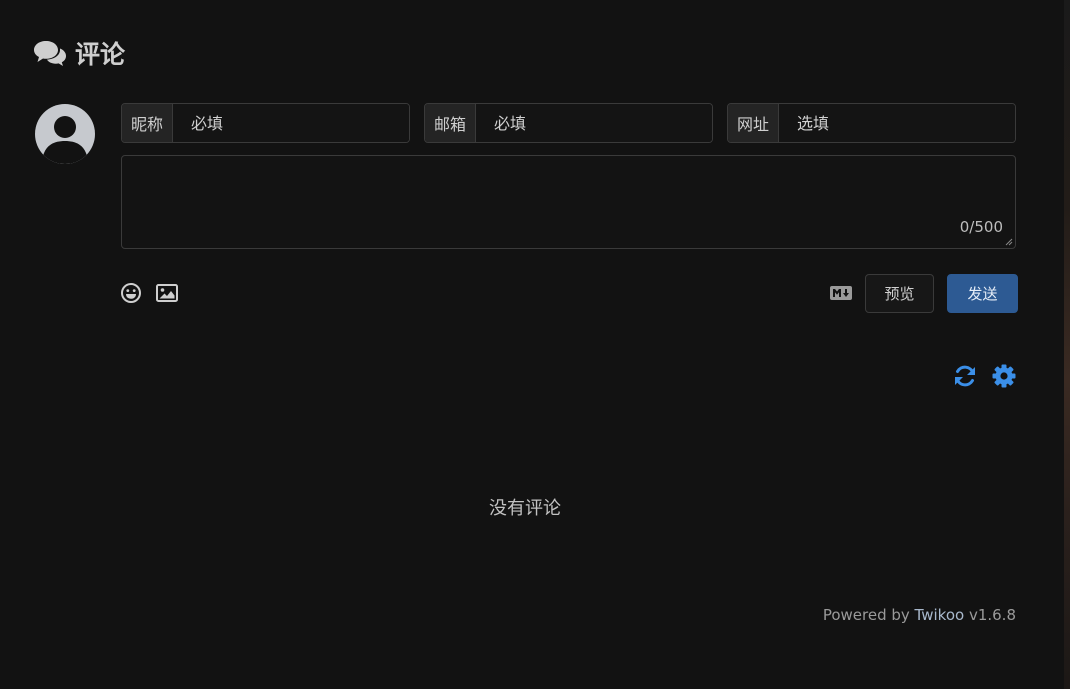  I want to click on send-button: 发送, so click(982, 293).